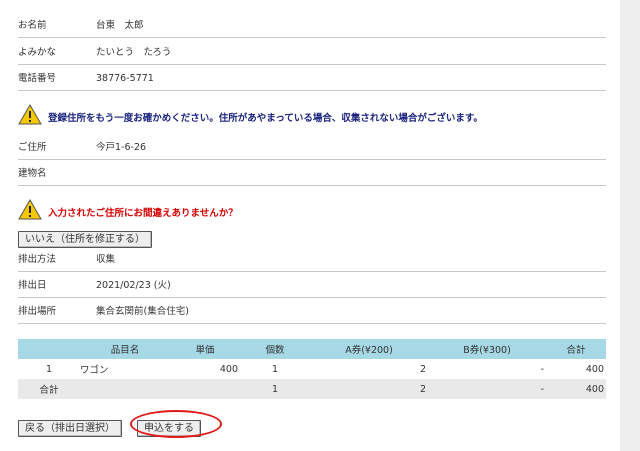 The image size is (640, 451). I want to click on column-header: B券(¥300), so click(487, 349).